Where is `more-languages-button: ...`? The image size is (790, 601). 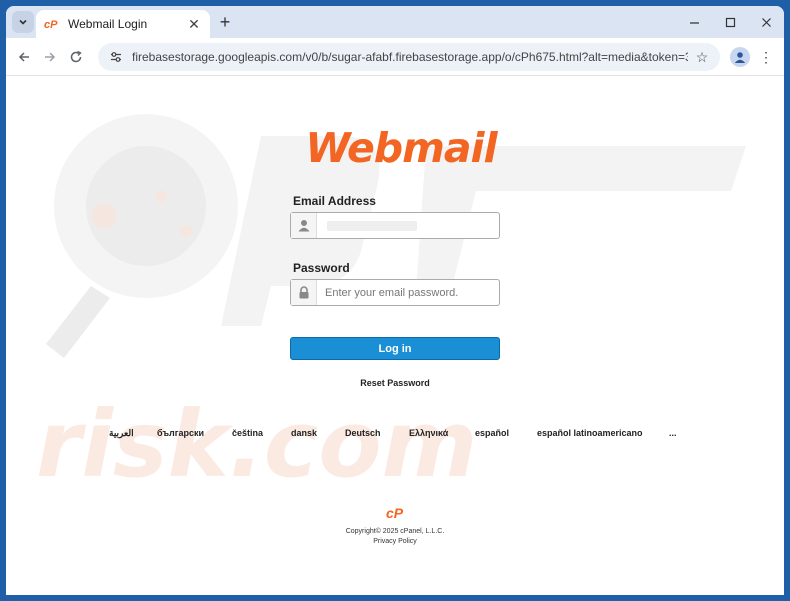
more-languages-button: ... is located at coordinates (673, 433).